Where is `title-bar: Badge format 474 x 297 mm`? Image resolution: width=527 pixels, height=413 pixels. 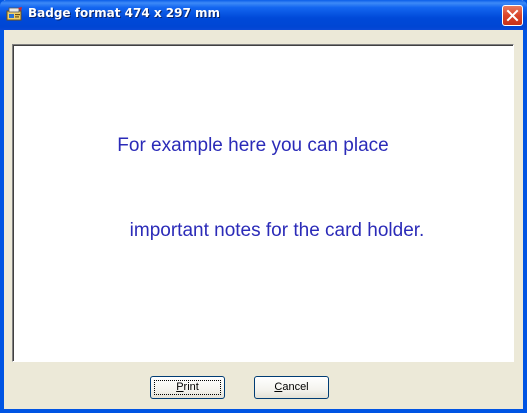 title-bar: Badge format 474 x 297 mm is located at coordinates (263, 15).